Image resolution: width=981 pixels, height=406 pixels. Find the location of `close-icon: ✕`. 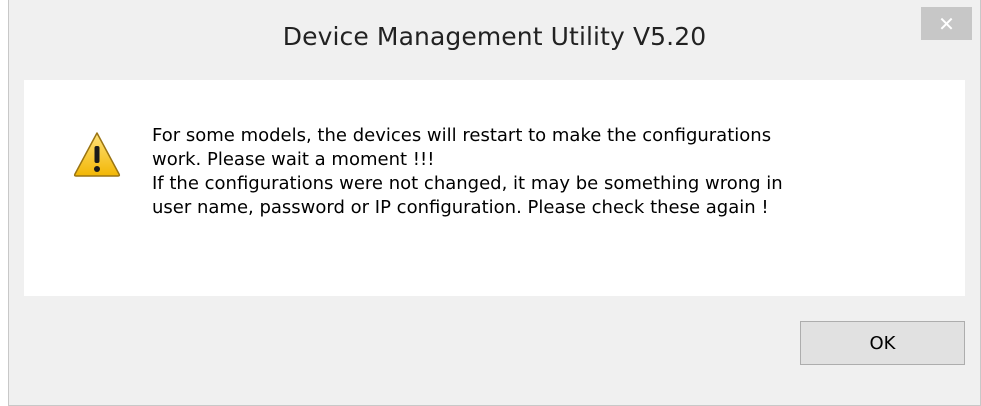

close-icon: ✕ is located at coordinates (946, 23).